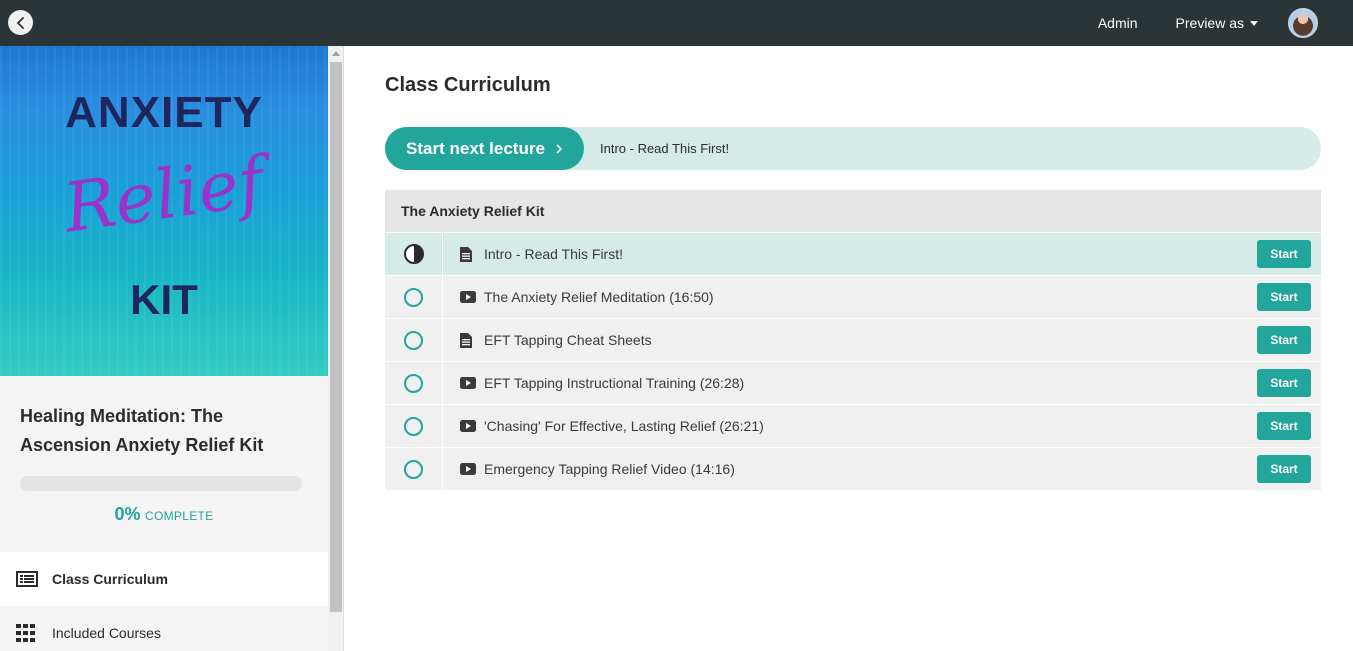  What do you see at coordinates (1254, 23) in the screenshot?
I see `caret-down-icon` at bounding box center [1254, 23].